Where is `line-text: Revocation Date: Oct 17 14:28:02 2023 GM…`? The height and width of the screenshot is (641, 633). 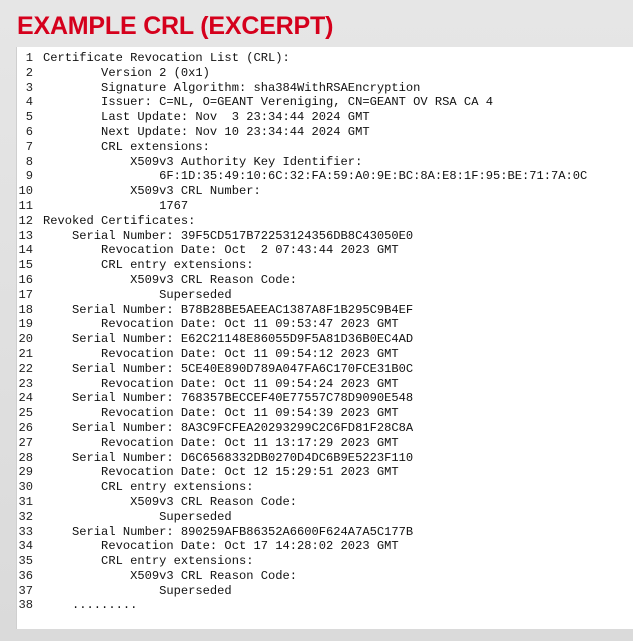 line-text: Revocation Date: Oct 17 14:28:02 2023 GM… is located at coordinates (221, 546).